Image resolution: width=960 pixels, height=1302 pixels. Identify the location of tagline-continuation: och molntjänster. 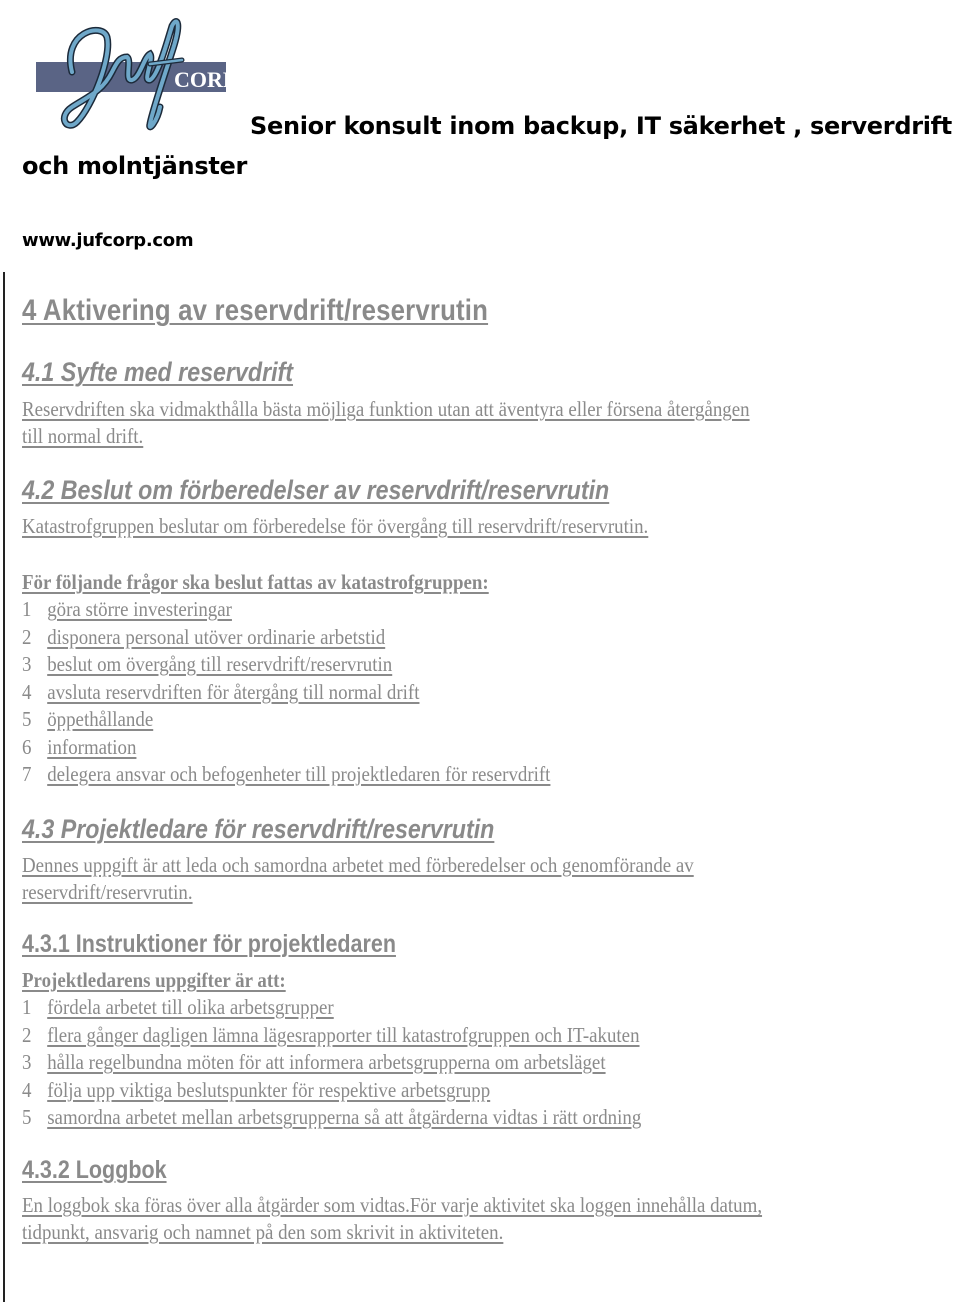
(135, 166).